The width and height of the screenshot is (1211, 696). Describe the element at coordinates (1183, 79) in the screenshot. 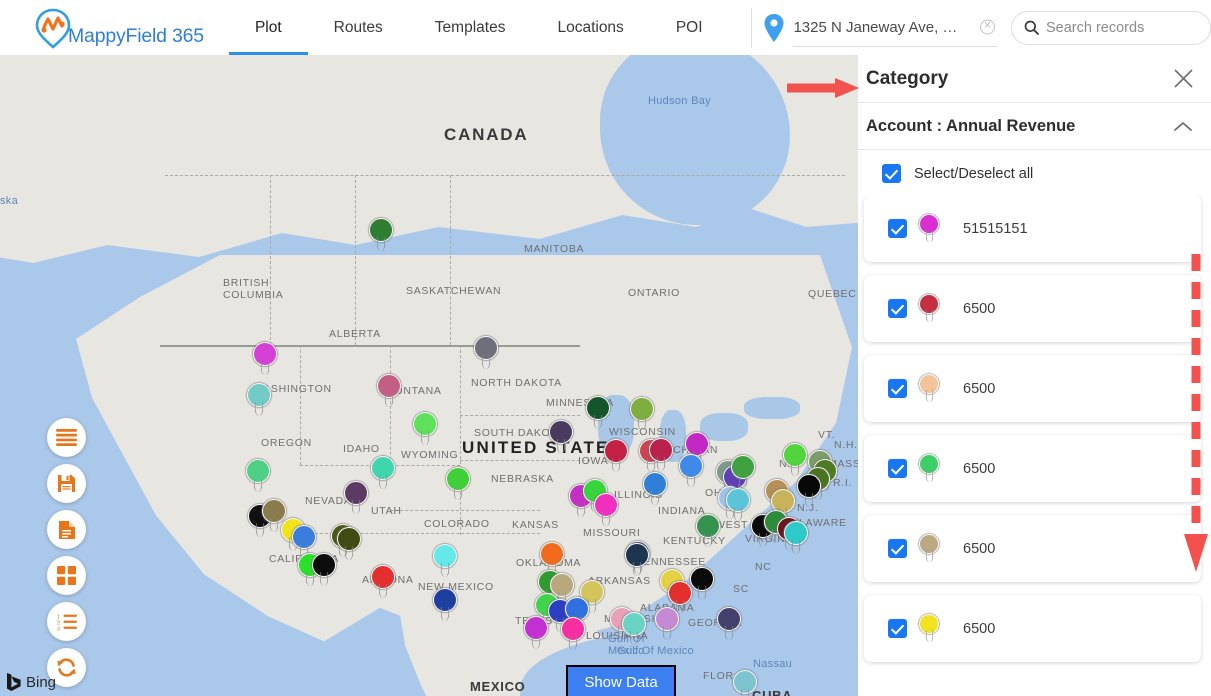

I see `close-x-icon` at that location.